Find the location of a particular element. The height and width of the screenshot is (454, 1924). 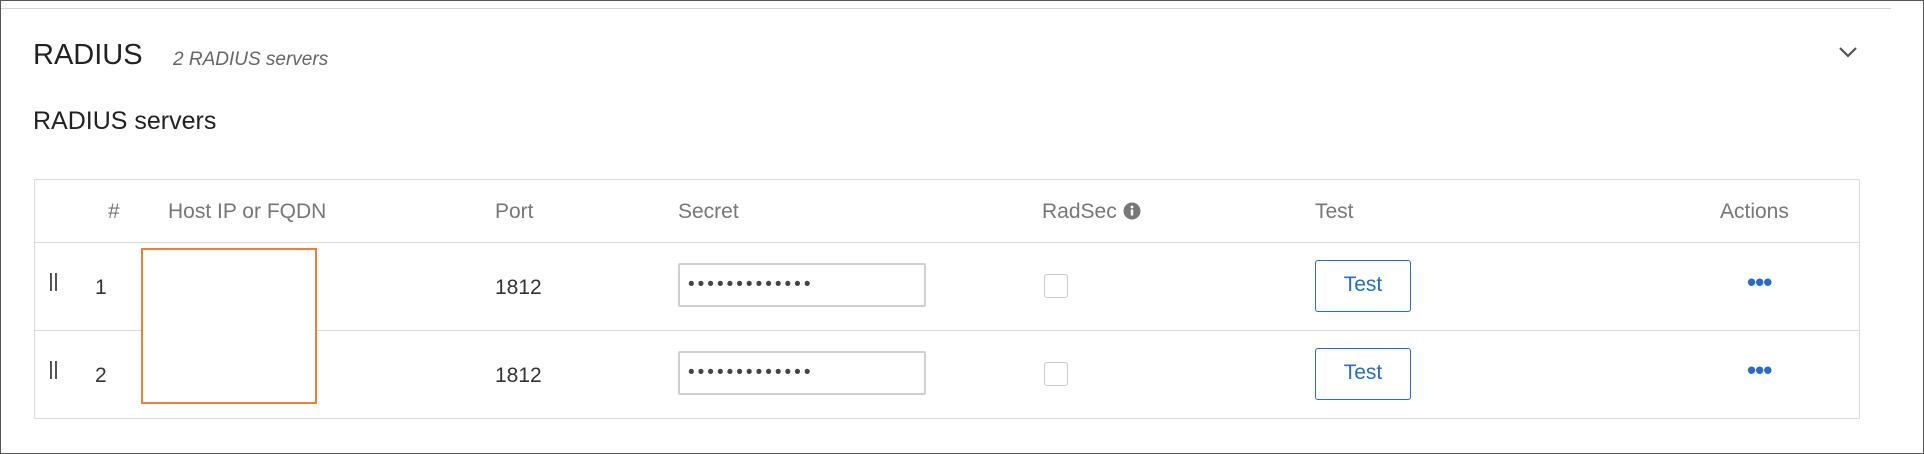

column-header-test: Test is located at coordinates (1334, 211).